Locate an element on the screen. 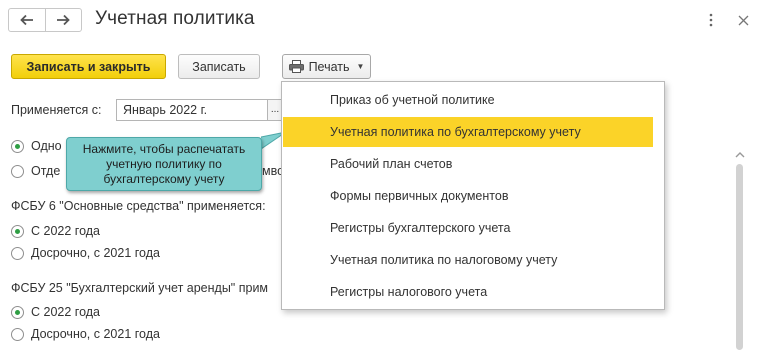  scroll-up-icon is located at coordinates (740, 155).